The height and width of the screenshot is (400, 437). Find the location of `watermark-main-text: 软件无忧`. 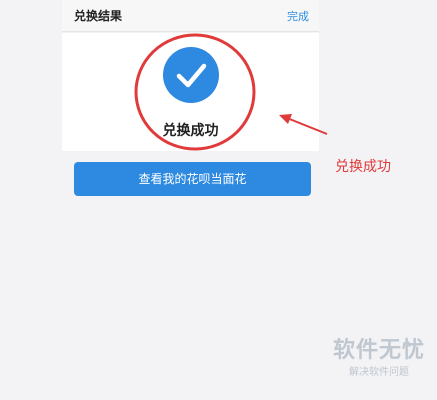

watermark-main-text: 软件无忧 is located at coordinates (378, 350).